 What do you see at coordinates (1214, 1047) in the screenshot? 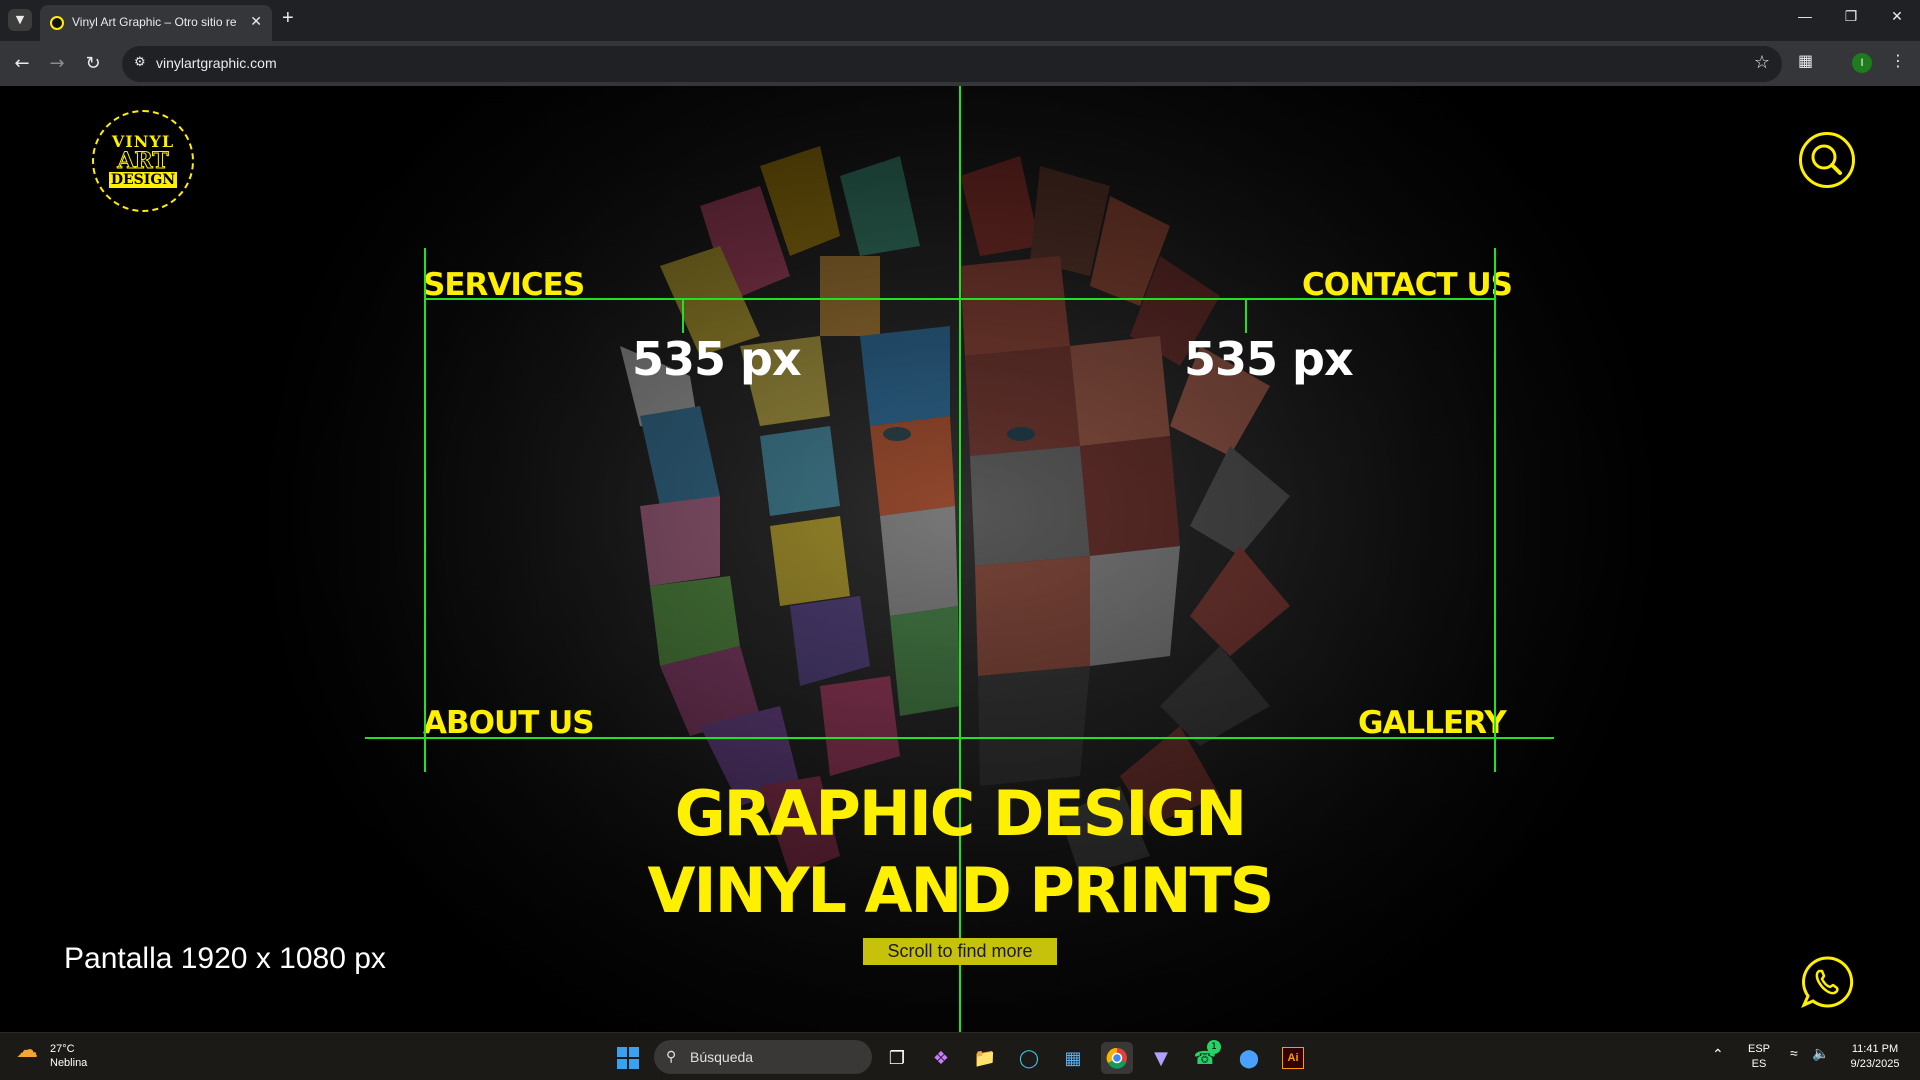
I see `whatsapp-badge: 1` at bounding box center [1214, 1047].